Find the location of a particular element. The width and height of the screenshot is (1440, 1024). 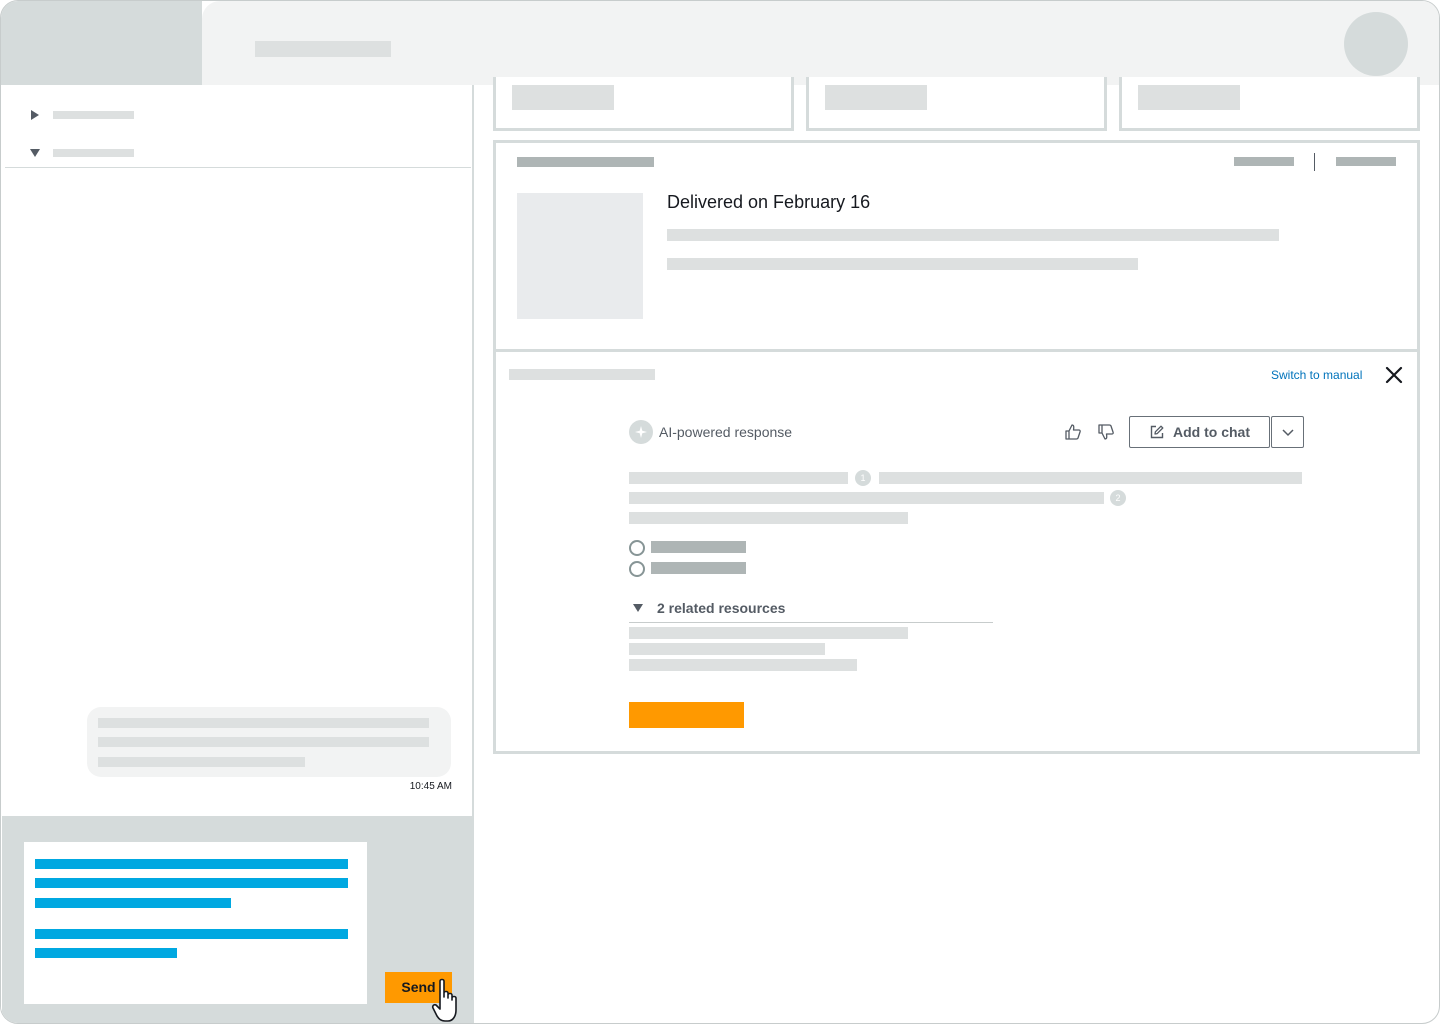

add-to-chat-button: Add to chat is located at coordinates (1199, 432).